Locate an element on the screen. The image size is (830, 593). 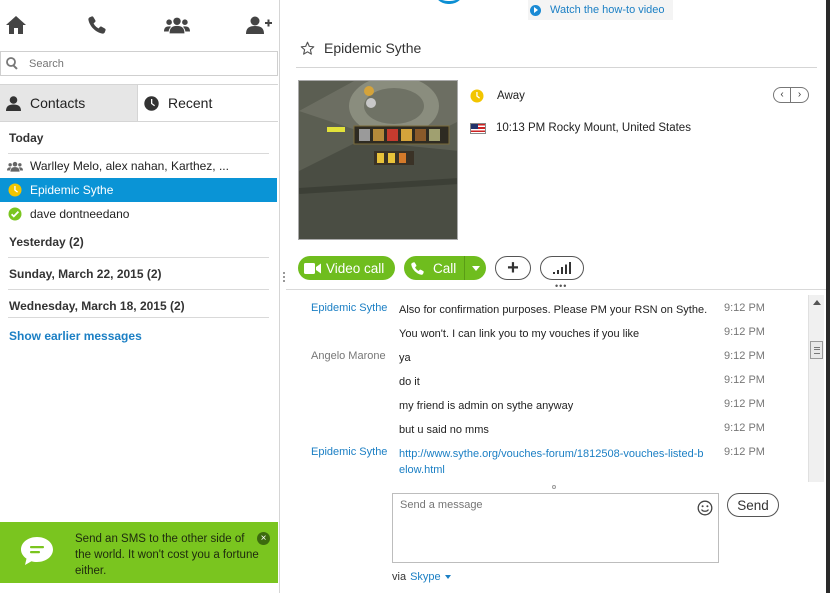
search-icon is located at coordinates (12, 63).